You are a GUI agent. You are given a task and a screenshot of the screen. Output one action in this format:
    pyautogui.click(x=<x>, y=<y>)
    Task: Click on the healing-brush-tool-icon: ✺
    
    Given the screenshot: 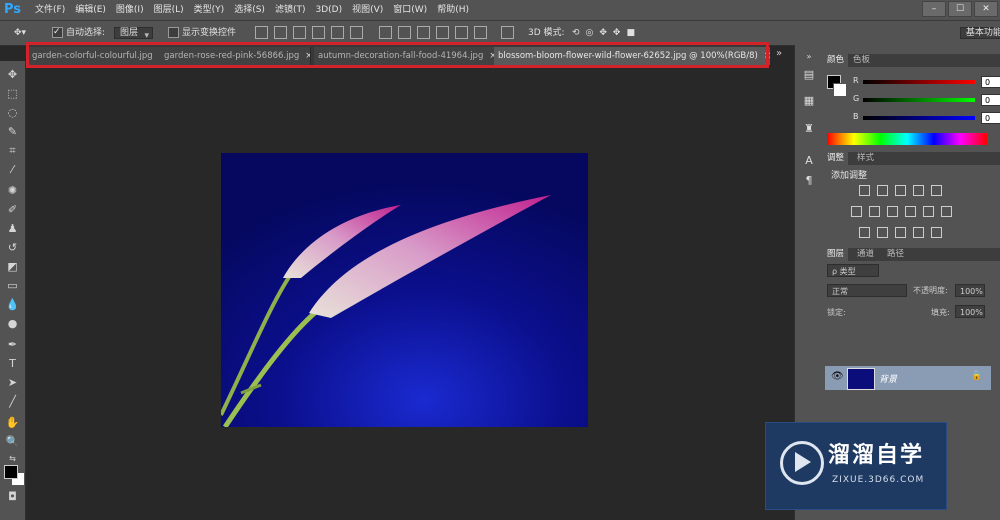 What is the action you would take?
    pyautogui.click(x=12, y=191)
    